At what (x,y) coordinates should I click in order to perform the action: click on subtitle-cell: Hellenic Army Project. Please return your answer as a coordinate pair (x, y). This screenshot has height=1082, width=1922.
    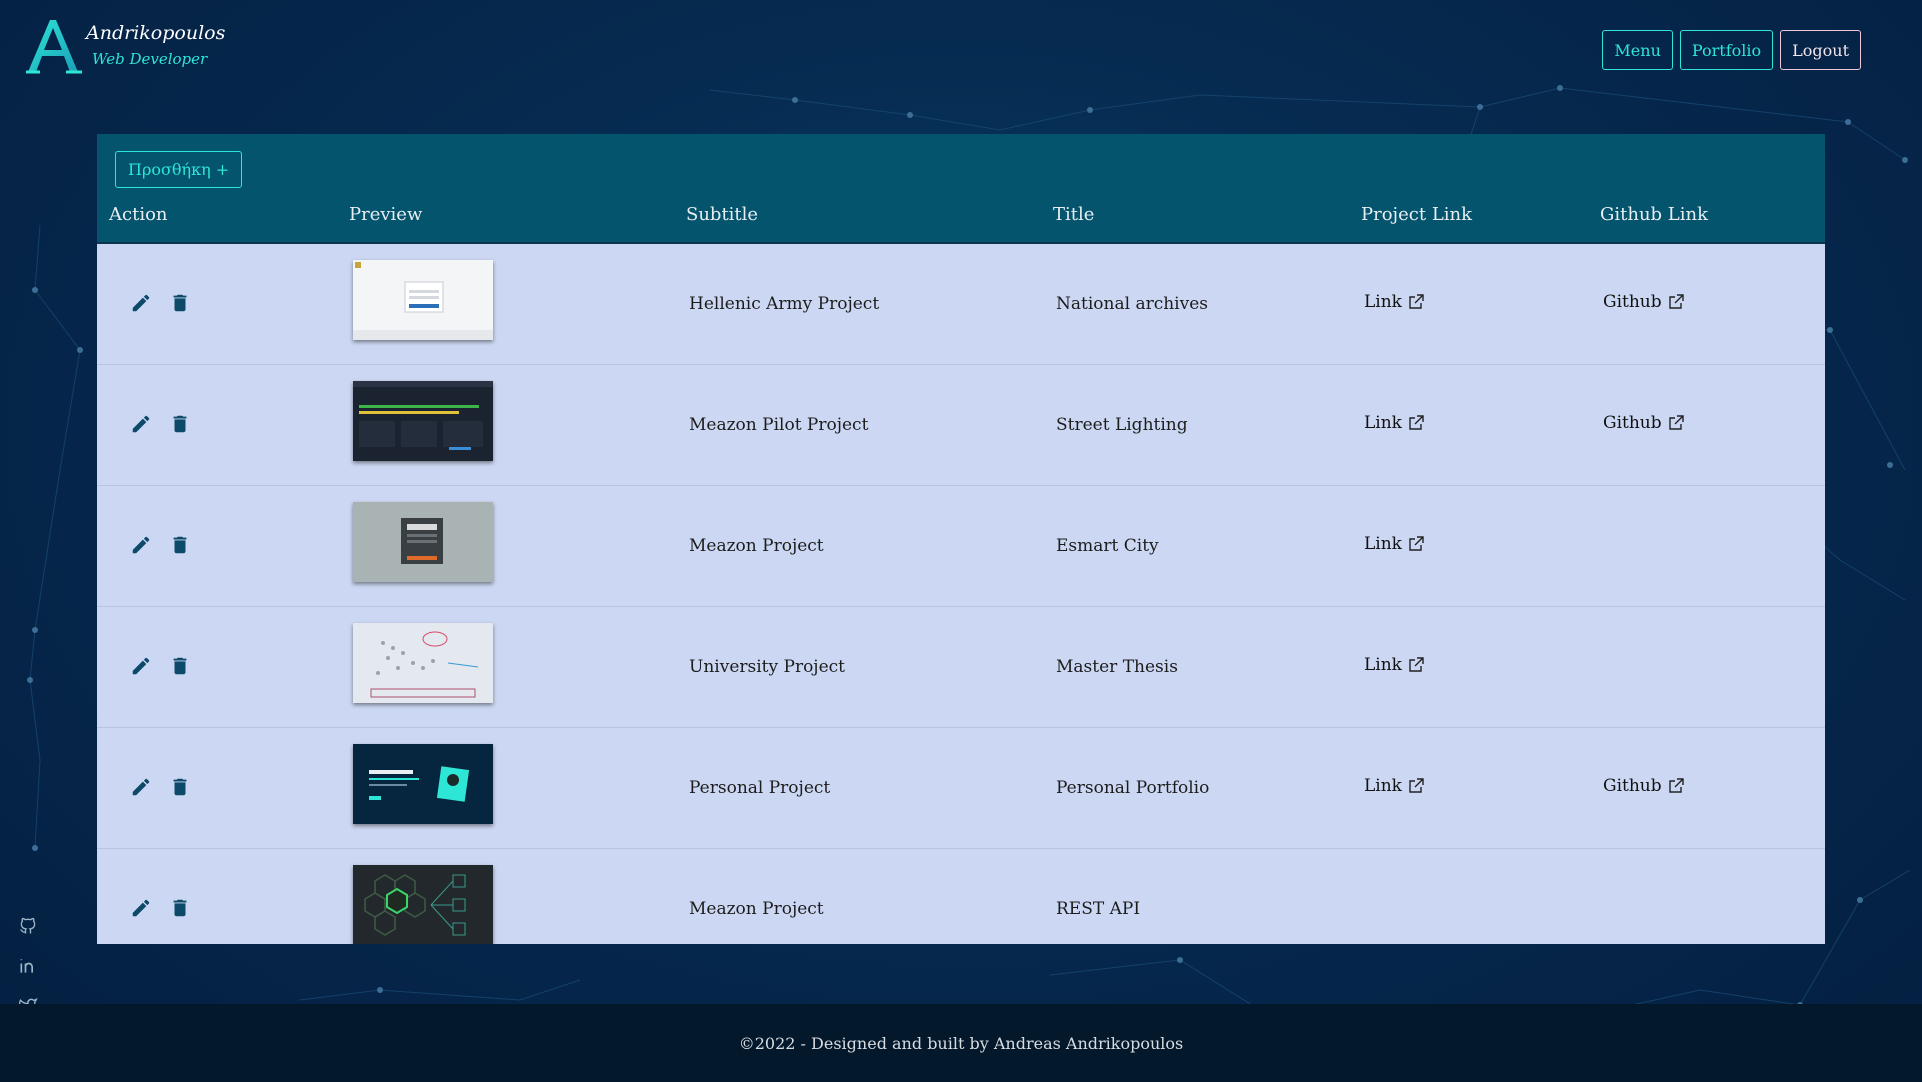
    Looking at the image, I should click on (784, 304).